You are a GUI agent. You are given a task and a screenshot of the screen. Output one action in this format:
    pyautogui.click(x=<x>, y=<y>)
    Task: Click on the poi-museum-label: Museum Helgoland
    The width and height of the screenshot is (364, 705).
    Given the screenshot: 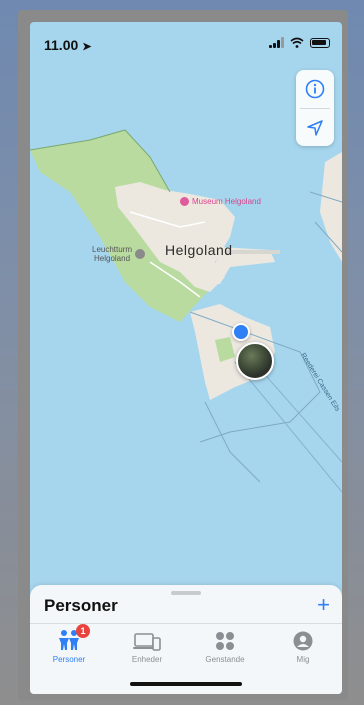 What is the action you would take?
    pyautogui.click(x=226, y=201)
    